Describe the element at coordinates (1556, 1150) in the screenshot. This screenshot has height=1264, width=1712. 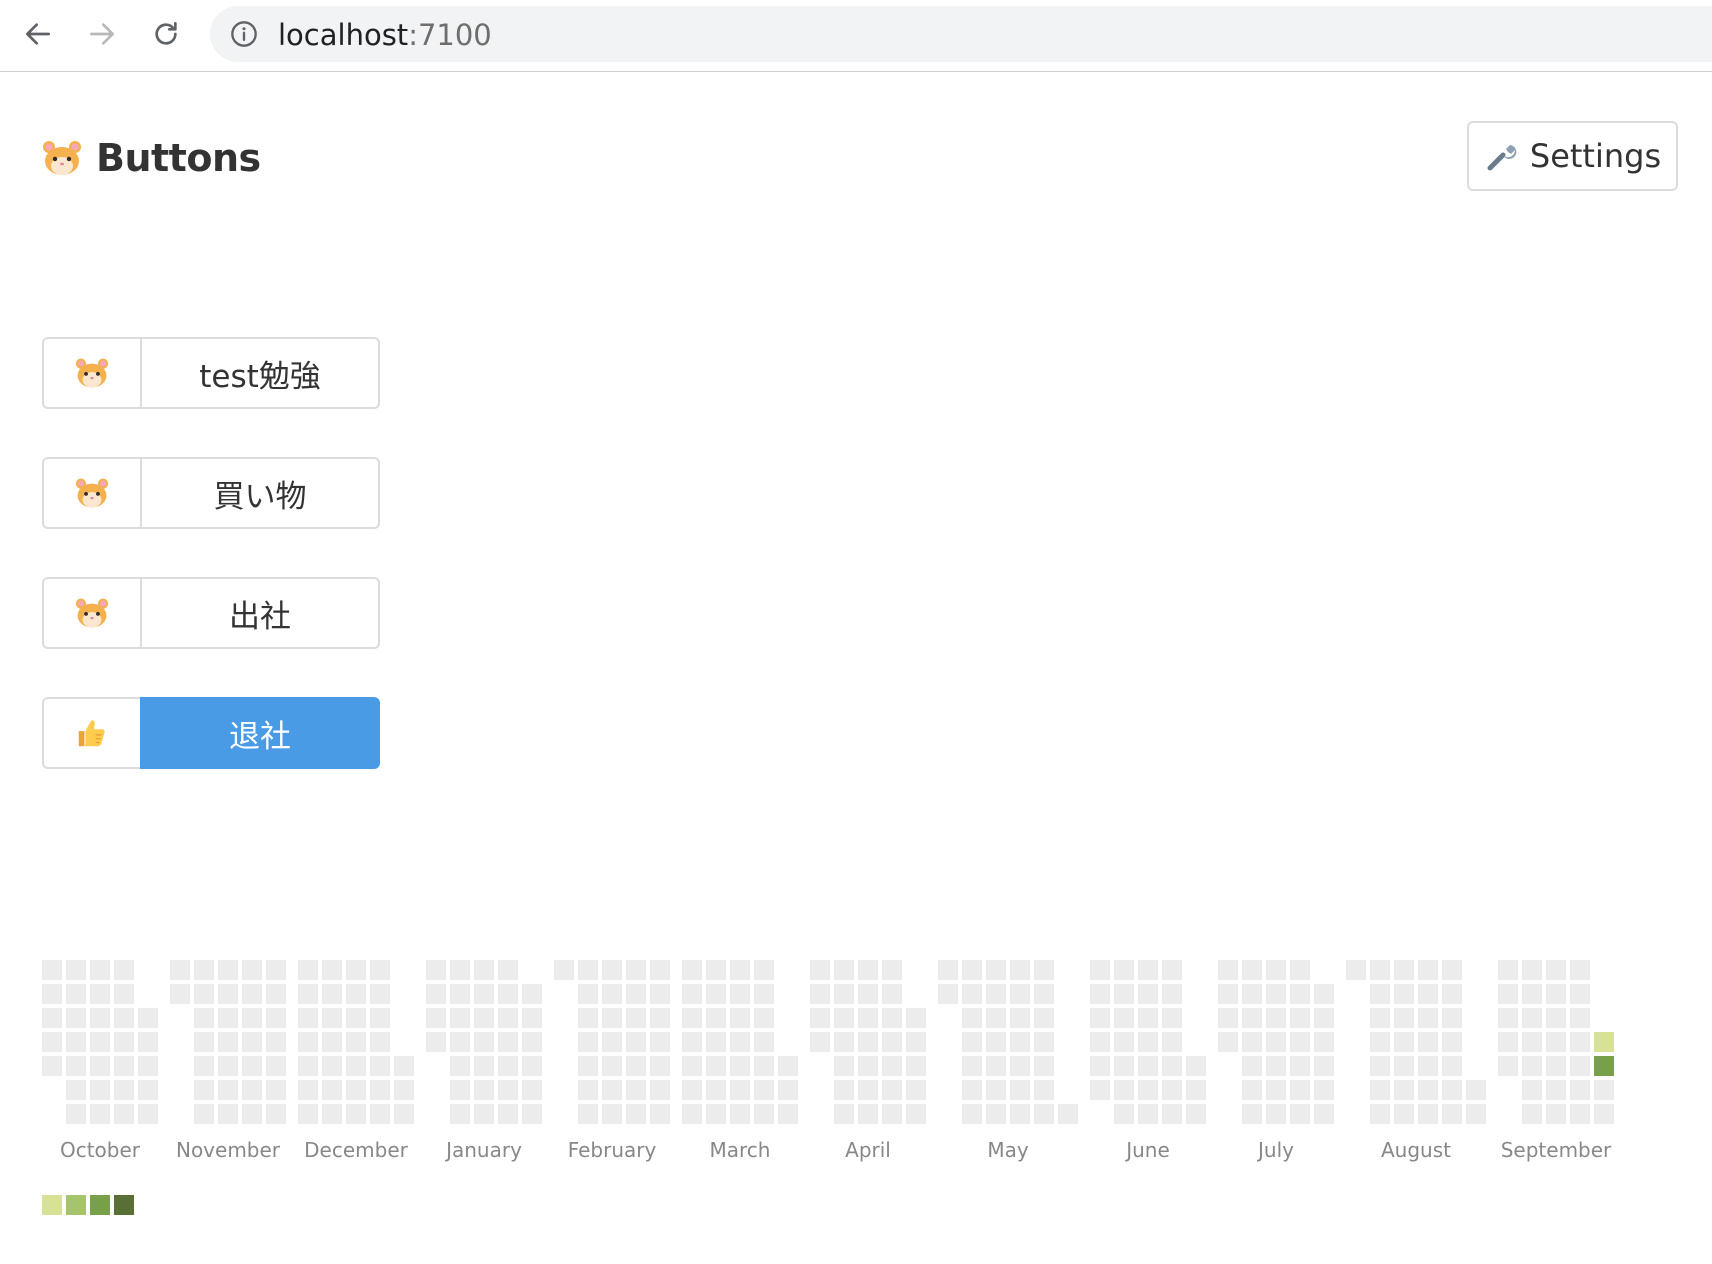
I see `heatmap-month-label: September` at that location.